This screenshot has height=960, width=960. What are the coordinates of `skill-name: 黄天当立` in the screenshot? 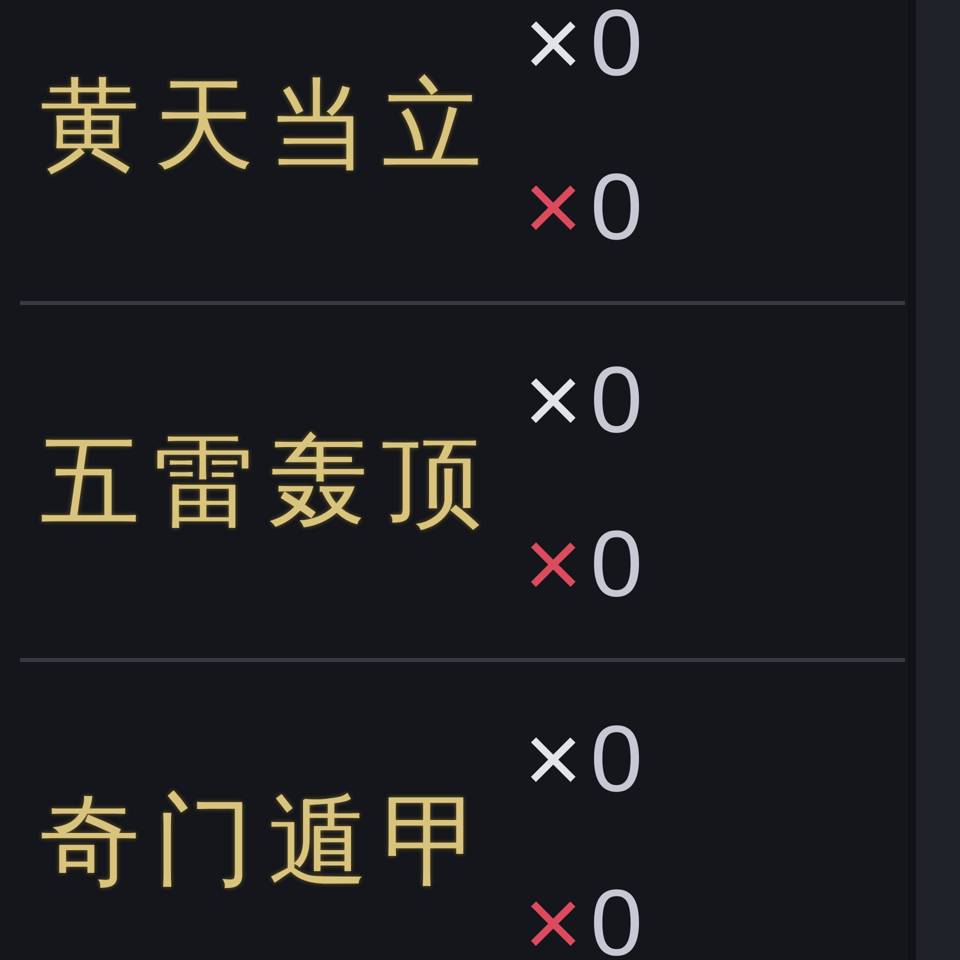 It's located at (268, 124).